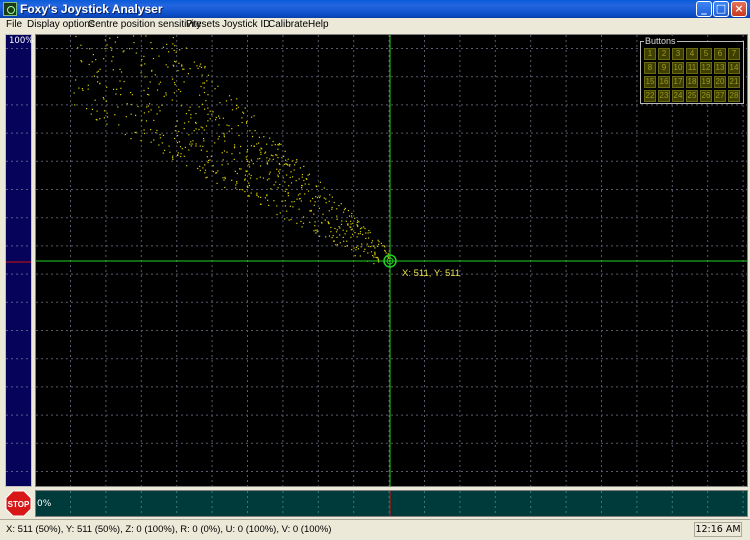 The height and width of the screenshot is (540, 750). What do you see at coordinates (14, 24) in the screenshot?
I see `menu-file: File` at bounding box center [14, 24].